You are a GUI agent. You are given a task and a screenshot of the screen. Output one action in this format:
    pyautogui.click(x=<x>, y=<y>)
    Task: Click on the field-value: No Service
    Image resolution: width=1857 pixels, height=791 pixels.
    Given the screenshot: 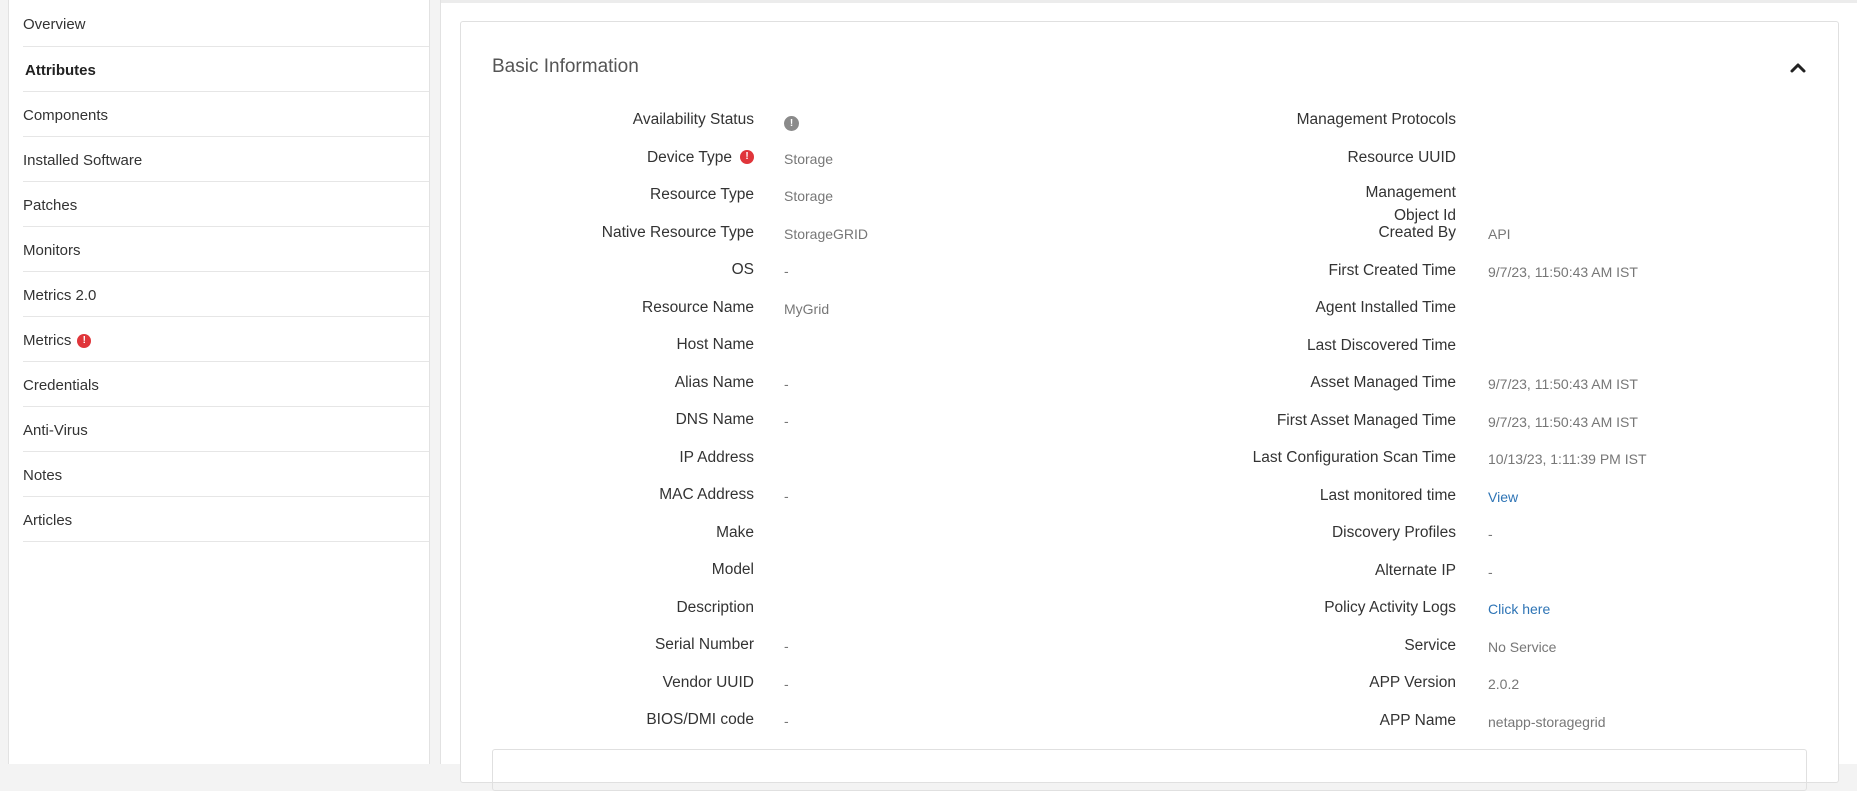 What is the action you would take?
    pyautogui.click(x=1522, y=646)
    